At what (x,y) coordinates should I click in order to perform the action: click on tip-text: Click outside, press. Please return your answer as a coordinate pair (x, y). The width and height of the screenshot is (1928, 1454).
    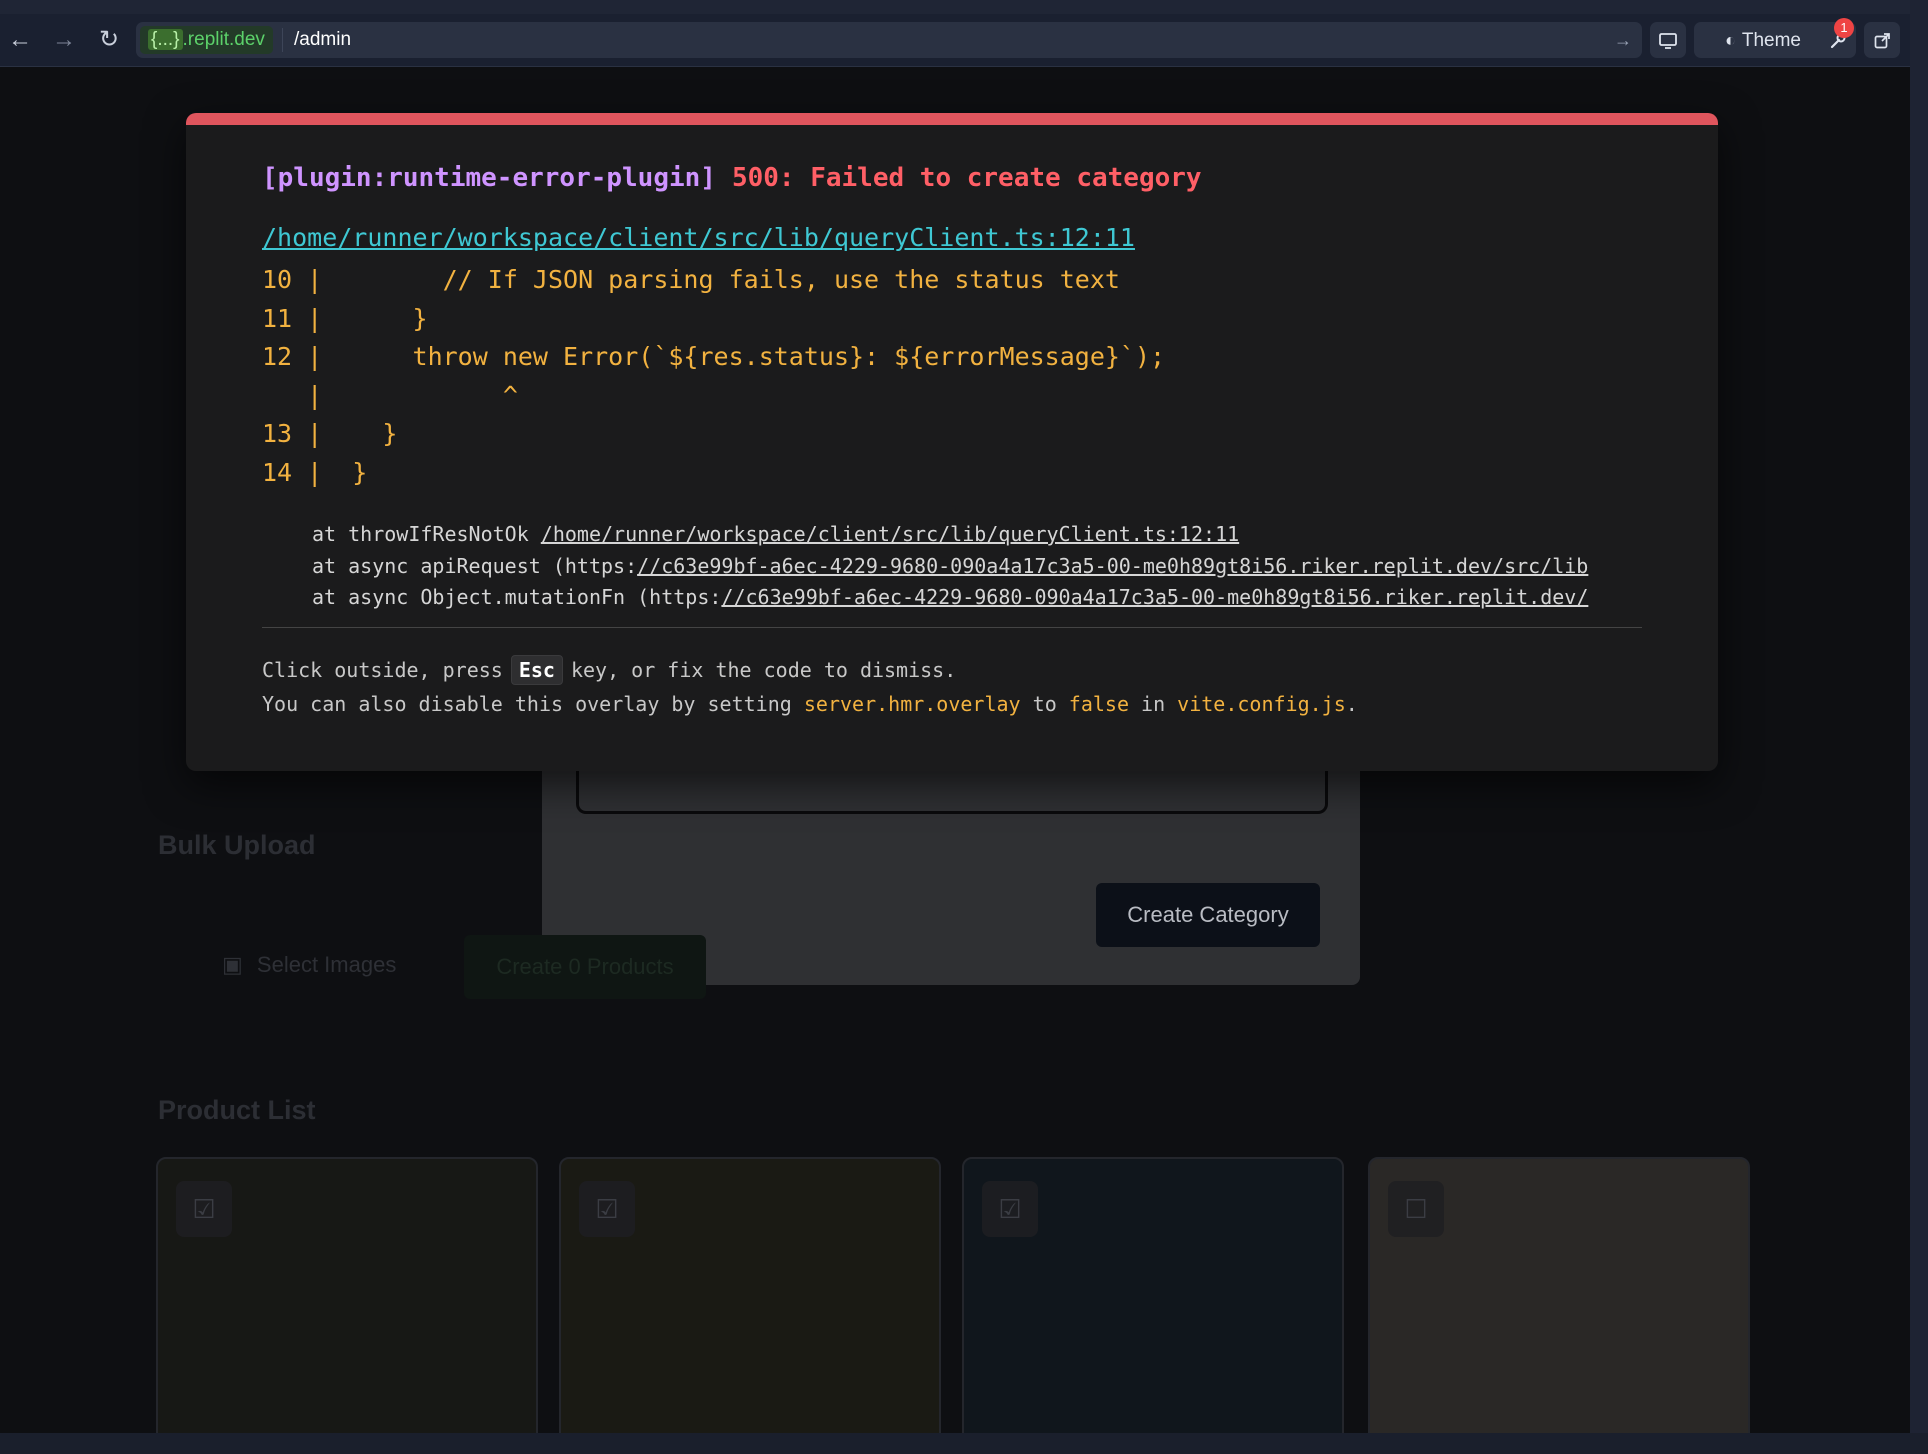
    Looking at the image, I should click on (382, 670).